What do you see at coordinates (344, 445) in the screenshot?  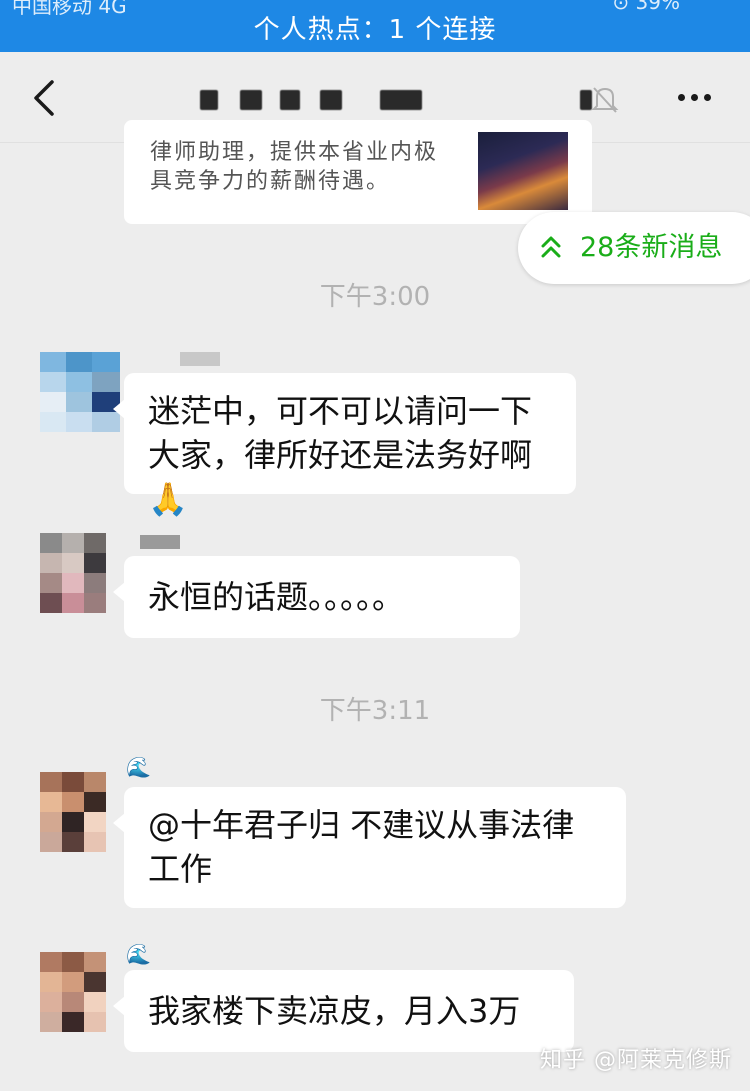 I see `message-bubble: 迷茫中，可不可以请问一下大家，律所好还是法务好啊🙏` at bounding box center [344, 445].